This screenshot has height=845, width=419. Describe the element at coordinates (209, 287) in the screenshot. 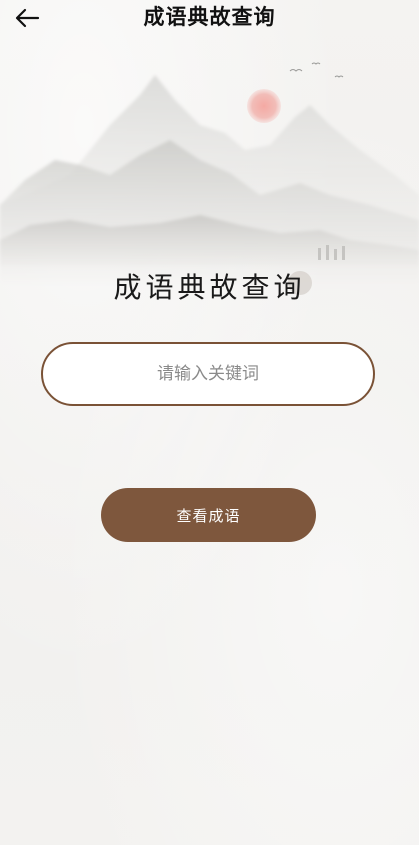

I see `hero-title: 成语典故查询` at that location.